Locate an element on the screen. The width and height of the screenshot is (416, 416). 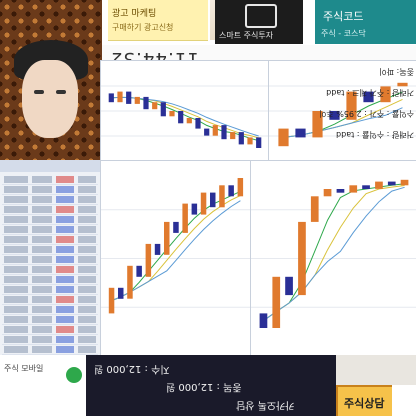
mobile-banner: 주식 모바일 is located at coordinates (43, 385).